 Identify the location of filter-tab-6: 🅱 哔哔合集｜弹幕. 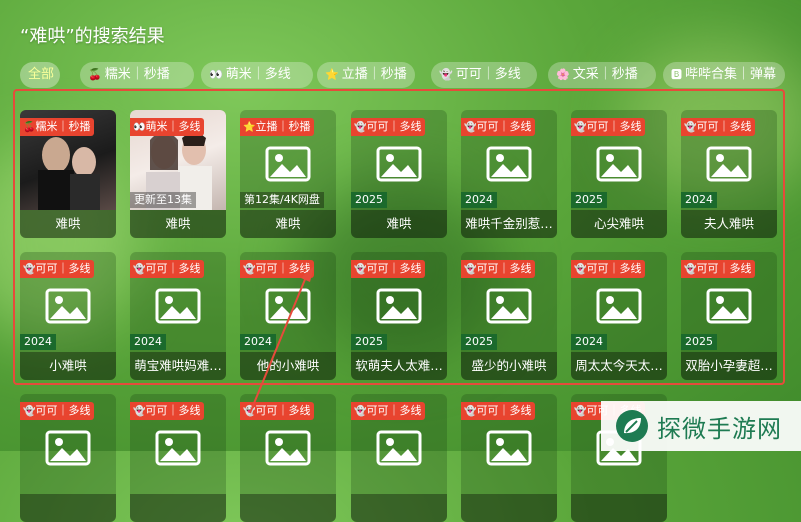
(724, 75).